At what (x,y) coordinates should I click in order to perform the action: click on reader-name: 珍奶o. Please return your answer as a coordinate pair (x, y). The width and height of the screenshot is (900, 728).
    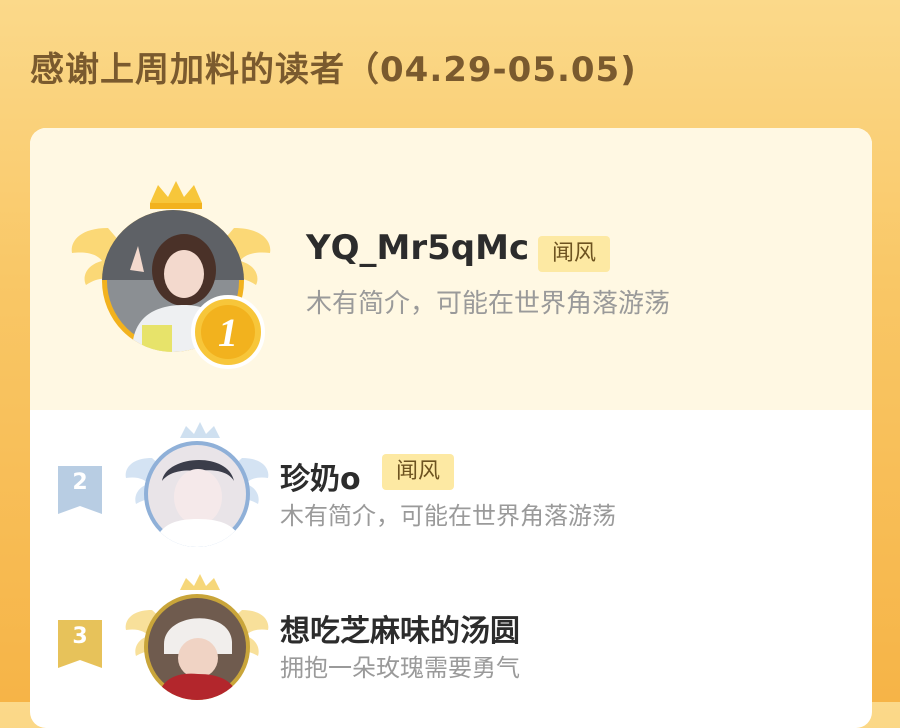
    Looking at the image, I should click on (320, 476).